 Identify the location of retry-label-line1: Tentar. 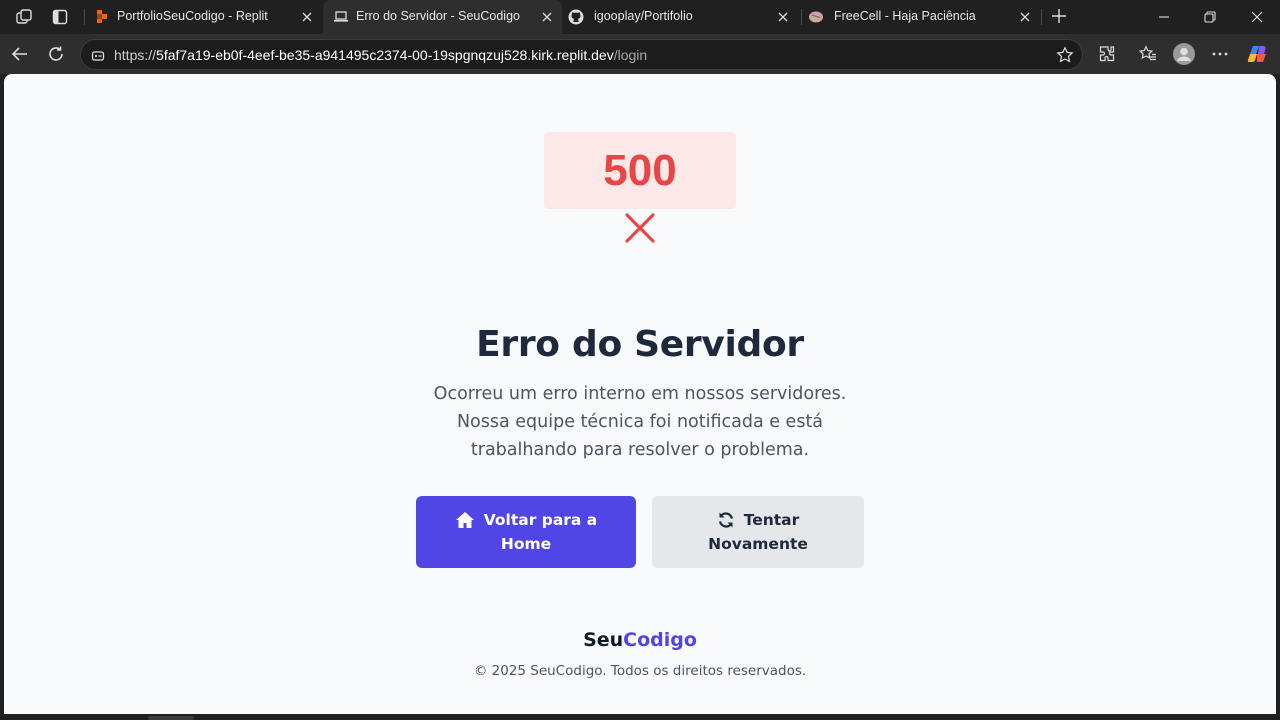
(771, 520).